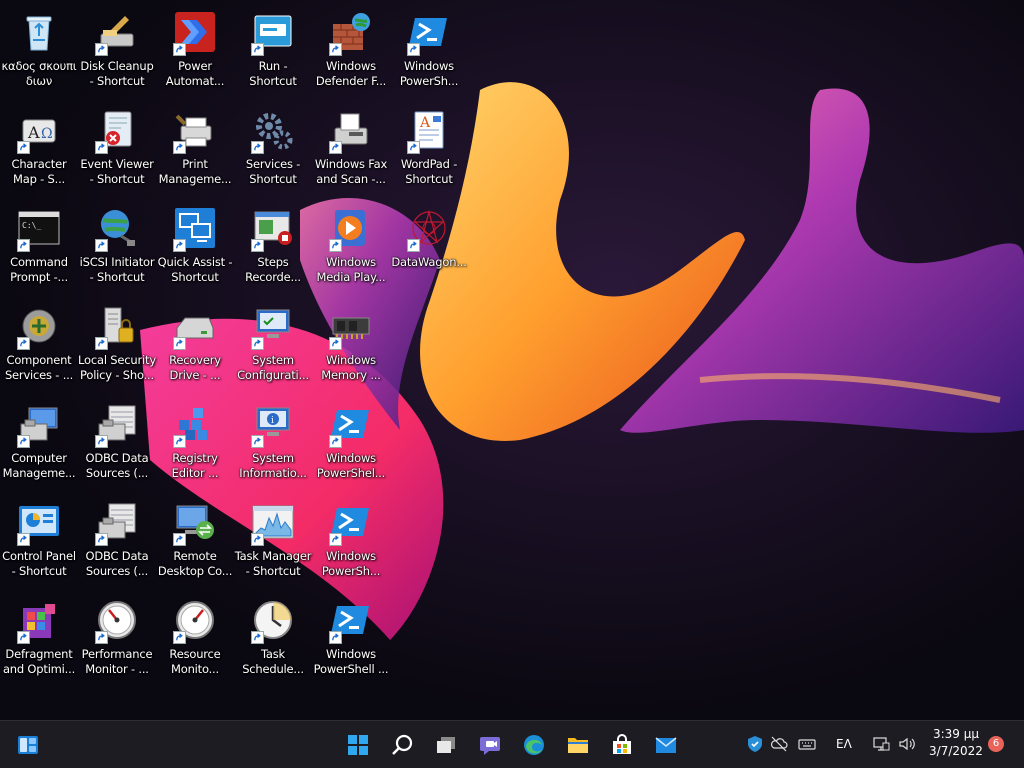  What do you see at coordinates (358, 745) in the screenshot?
I see `start-button` at bounding box center [358, 745].